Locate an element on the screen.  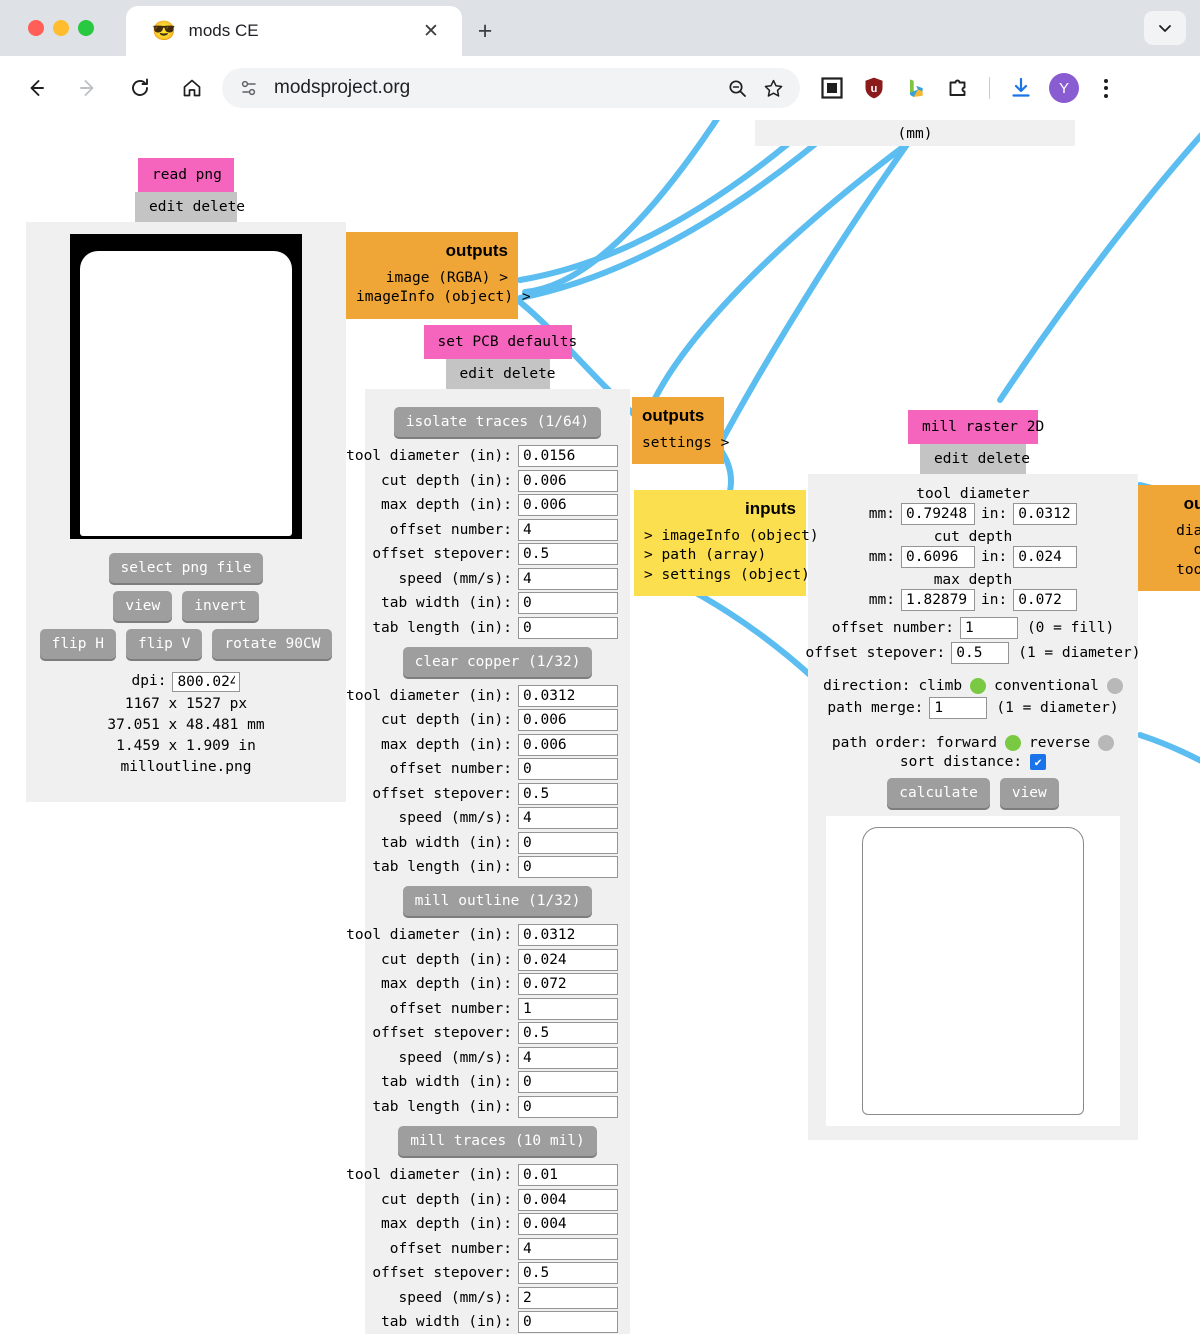
cut-depth-mm-input is located at coordinates (938, 557).